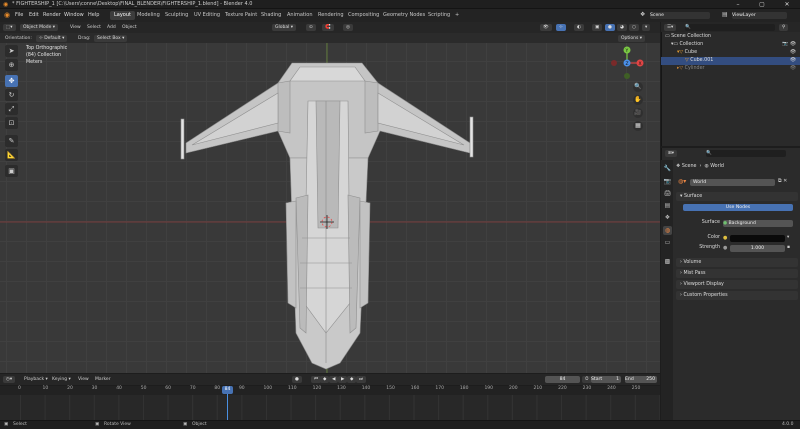  What do you see at coordinates (730, 37) in the screenshot?
I see `outliner-row-scene-collection: ▭ Scene Collection` at bounding box center [730, 37].